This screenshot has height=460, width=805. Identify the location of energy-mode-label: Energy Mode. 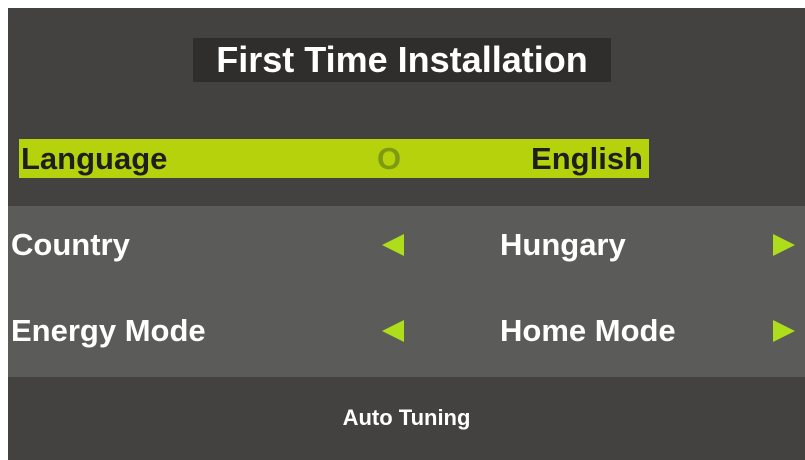
(108, 330).